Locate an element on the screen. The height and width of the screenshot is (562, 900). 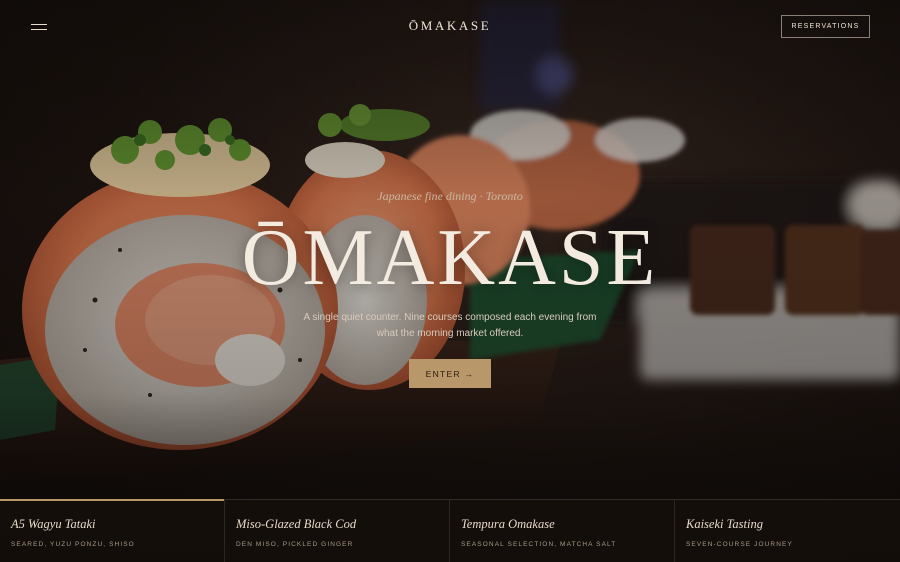
dish-description: SEVEN-COURSE JOURNEY is located at coordinates (739, 544).